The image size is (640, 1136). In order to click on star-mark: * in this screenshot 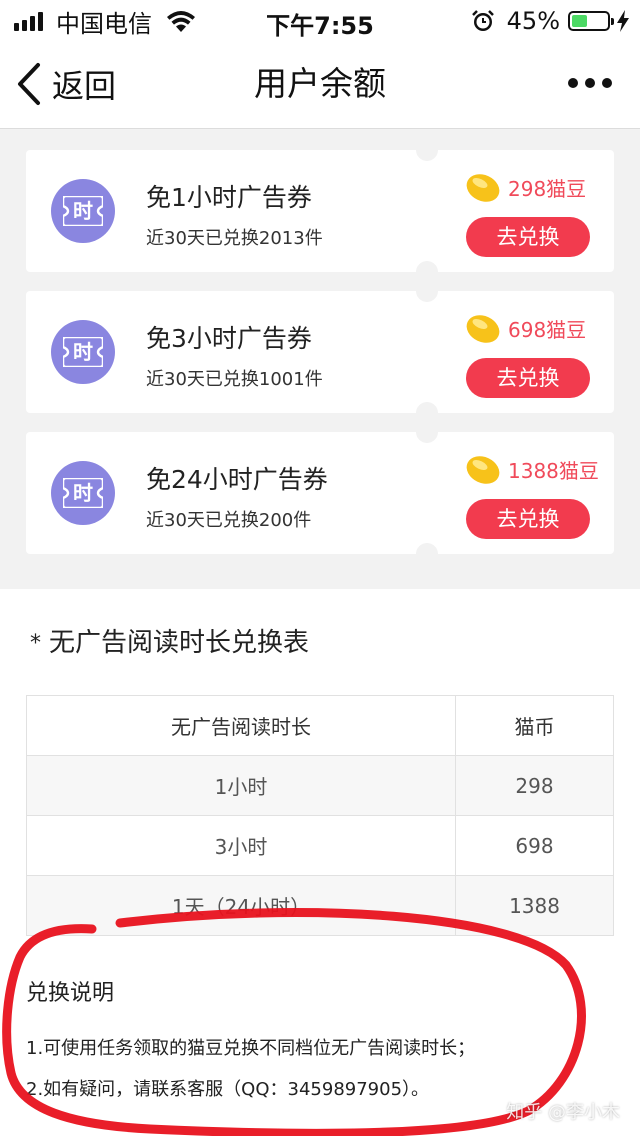, I will do `click(35, 643)`.